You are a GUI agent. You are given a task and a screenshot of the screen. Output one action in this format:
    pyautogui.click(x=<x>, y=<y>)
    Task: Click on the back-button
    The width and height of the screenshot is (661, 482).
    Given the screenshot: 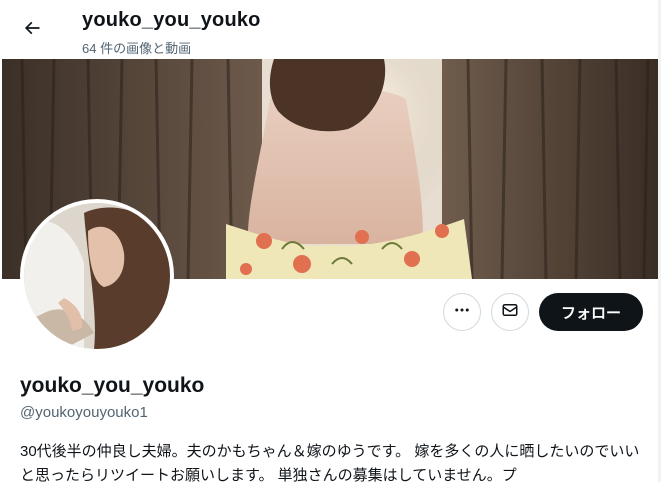 What is the action you would take?
    pyautogui.click(x=32, y=30)
    